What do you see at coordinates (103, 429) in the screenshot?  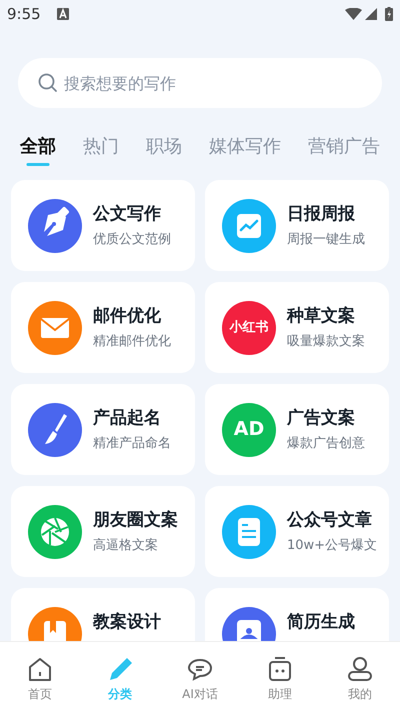 I see `writing-card: 产品起名 精准产品命名` at bounding box center [103, 429].